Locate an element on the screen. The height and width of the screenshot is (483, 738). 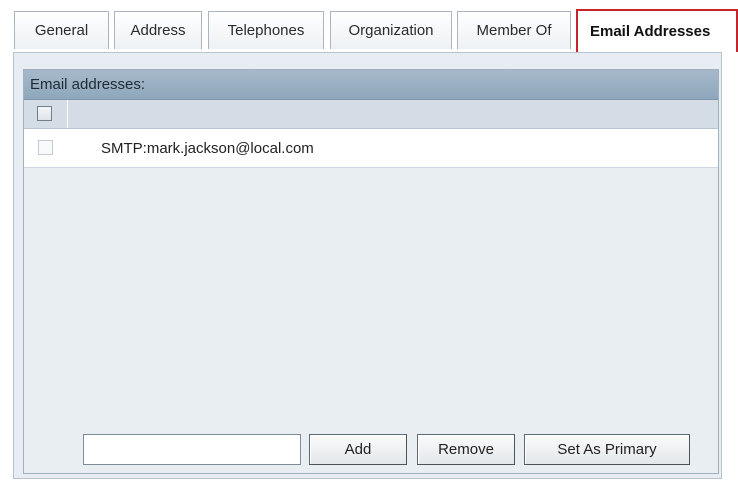
tab-email-addresses: Email Addresses is located at coordinates (657, 30).